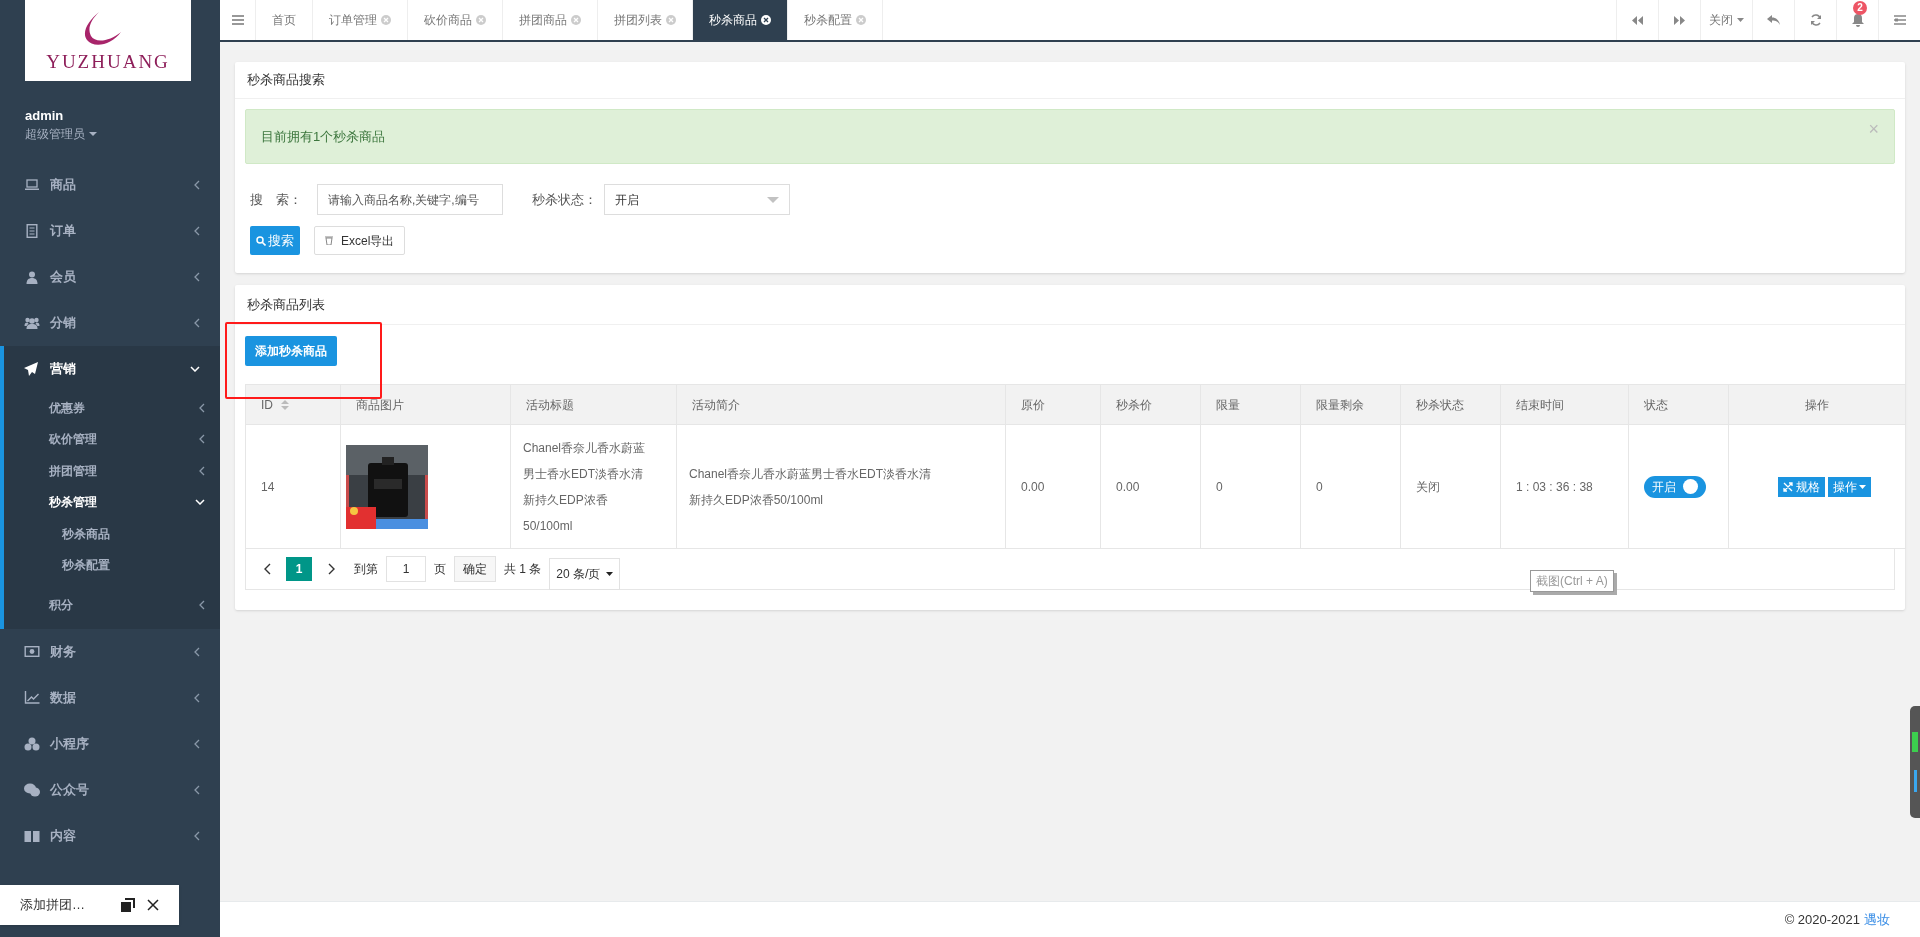 The height and width of the screenshot is (937, 1920). What do you see at coordinates (128, 905) in the screenshot?
I see `restore-icon` at bounding box center [128, 905].